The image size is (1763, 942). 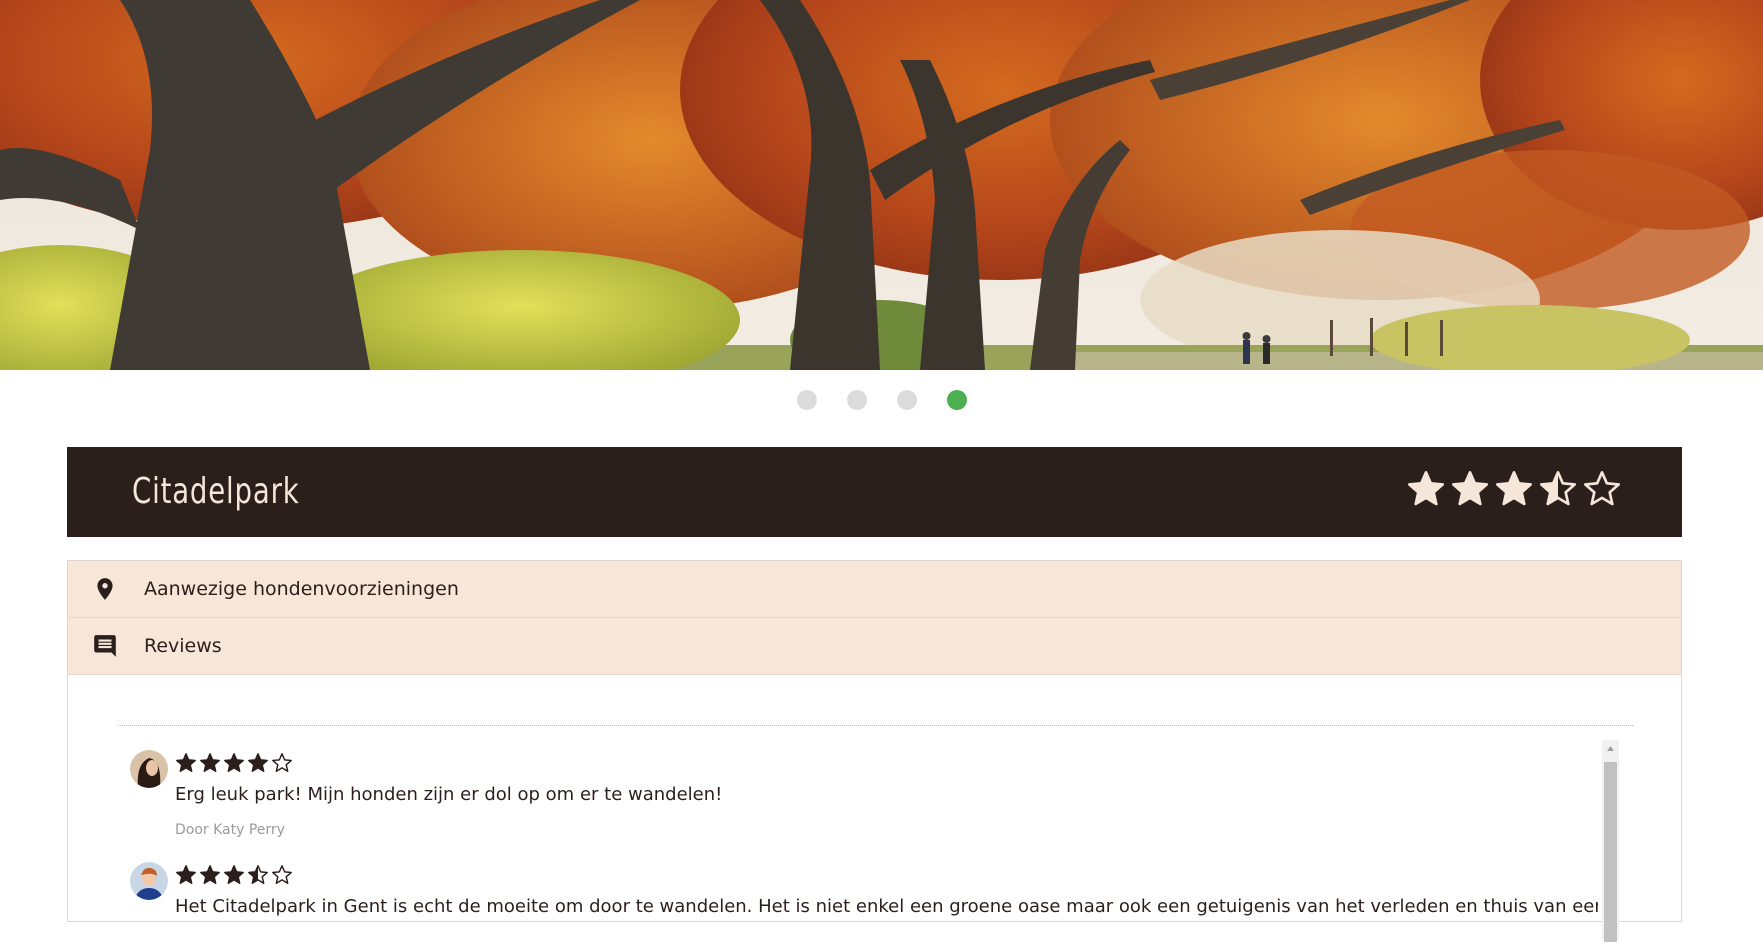 I want to click on comment-icon, so click(x=105, y=646).